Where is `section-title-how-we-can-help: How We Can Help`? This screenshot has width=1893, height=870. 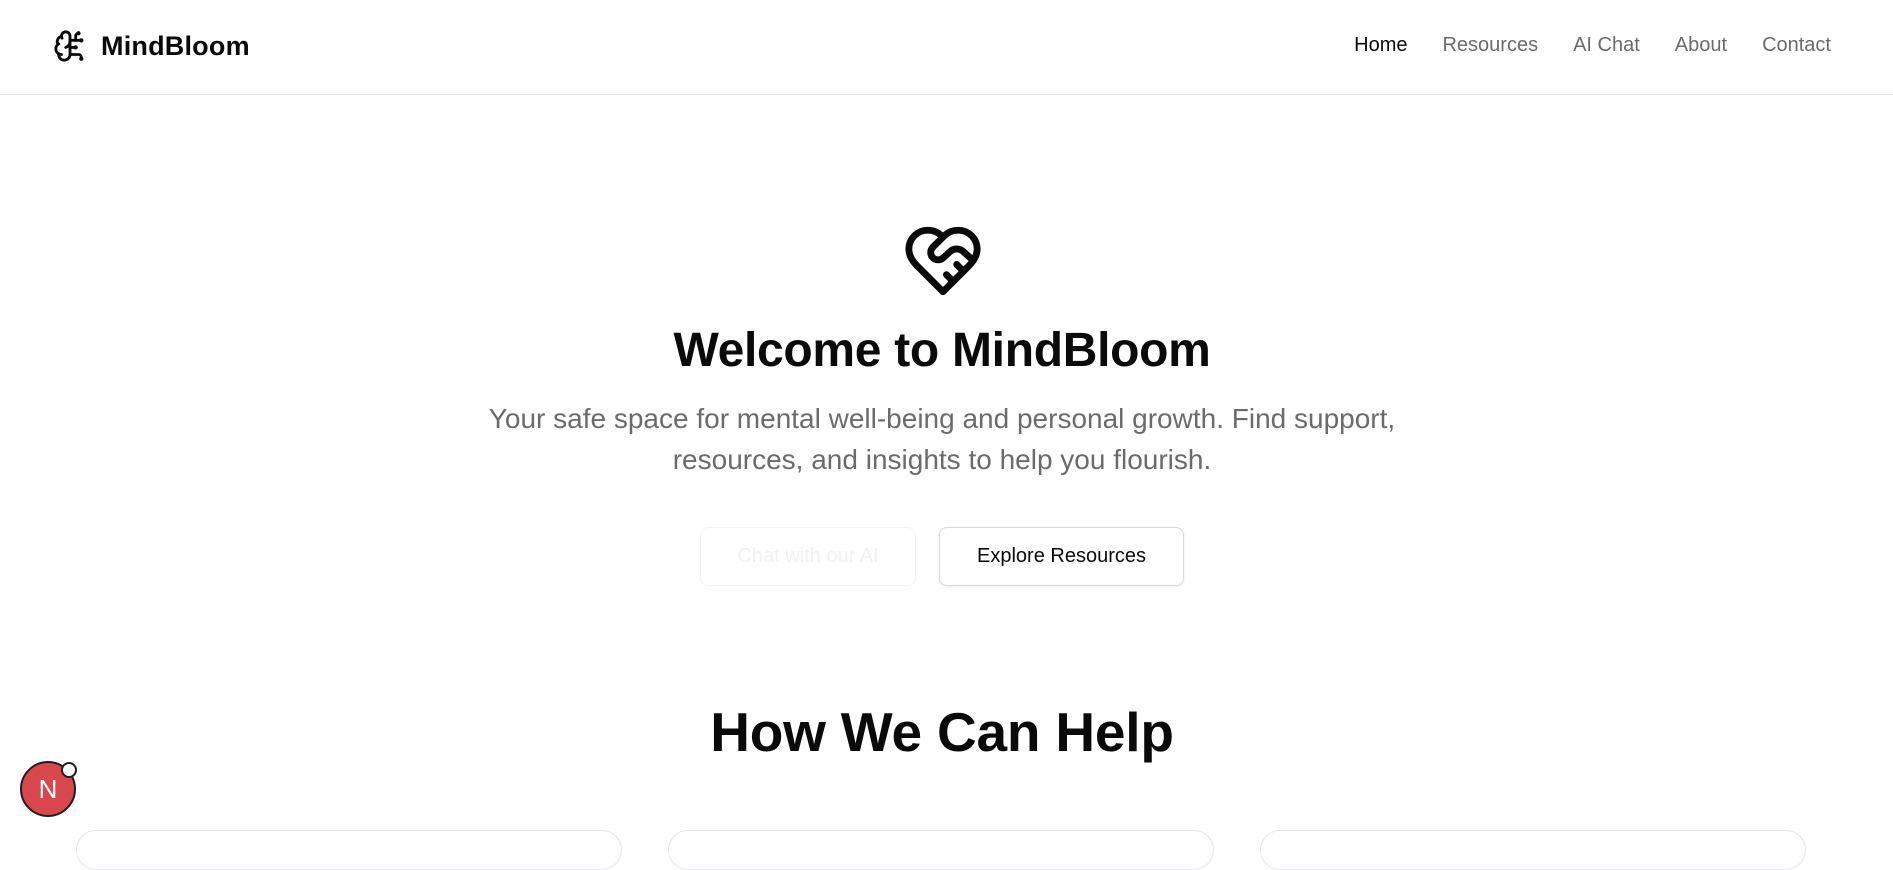 section-title-how-we-can-help: How We Can Help is located at coordinates (942, 732).